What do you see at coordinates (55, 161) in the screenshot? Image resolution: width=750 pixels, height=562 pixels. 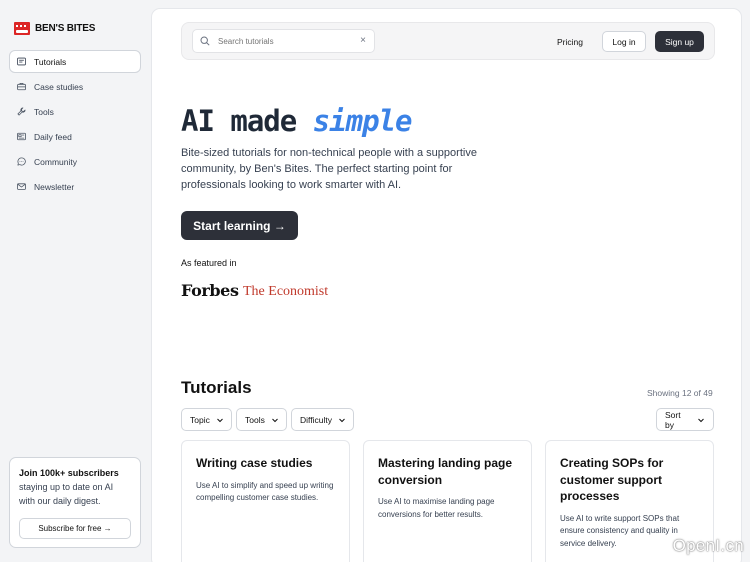 I see `sidebar-item-label: Community` at bounding box center [55, 161].